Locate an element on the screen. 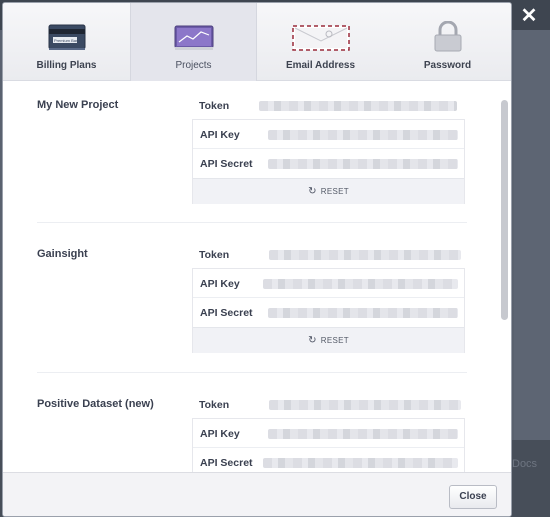 The height and width of the screenshot is (517, 550). tab-projects-label: Projects is located at coordinates (193, 65).